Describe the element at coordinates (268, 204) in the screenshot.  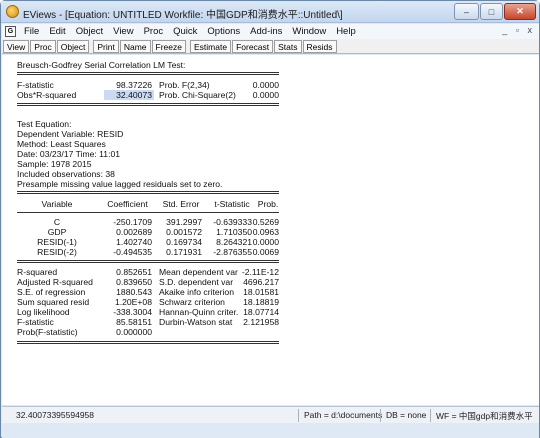
I see `col-header-prob: Prob.` at that location.